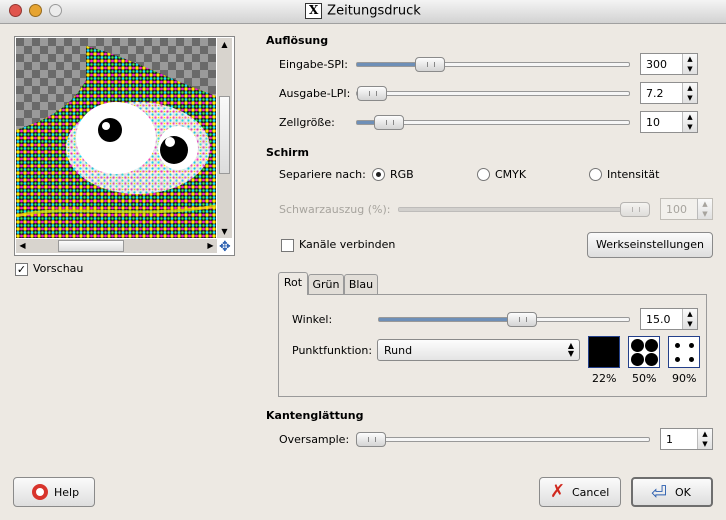 This screenshot has width=726, height=520. What do you see at coordinates (326, 284) in the screenshot?
I see `tab-green: Grün` at bounding box center [326, 284].